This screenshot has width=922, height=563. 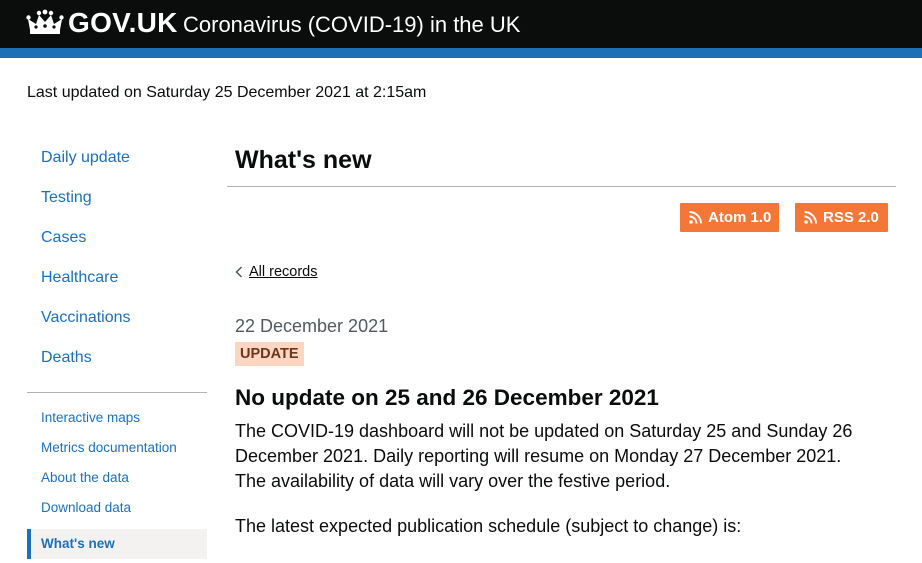 What do you see at coordinates (312, 326) in the screenshot?
I see `entry-date: 22 December 2021` at bounding box center [312, 326].